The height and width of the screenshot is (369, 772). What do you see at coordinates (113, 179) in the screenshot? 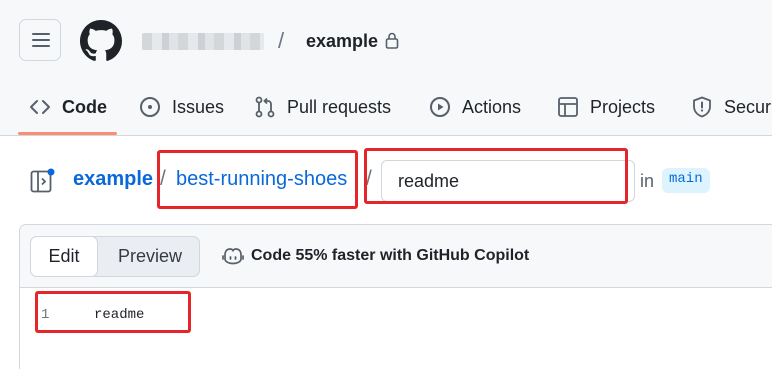
I see `breadcrumb-repo-link: example` at bounding box center [113, 179].